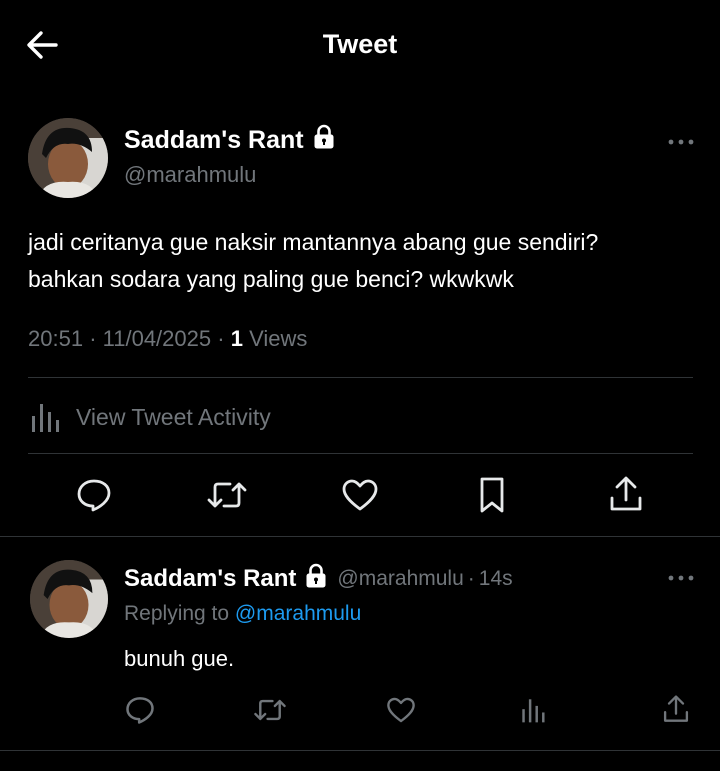  What do you see at coordinates (278, 338) in the screenshot?
I see `views-label: Views` at bounding box center [278, 338].